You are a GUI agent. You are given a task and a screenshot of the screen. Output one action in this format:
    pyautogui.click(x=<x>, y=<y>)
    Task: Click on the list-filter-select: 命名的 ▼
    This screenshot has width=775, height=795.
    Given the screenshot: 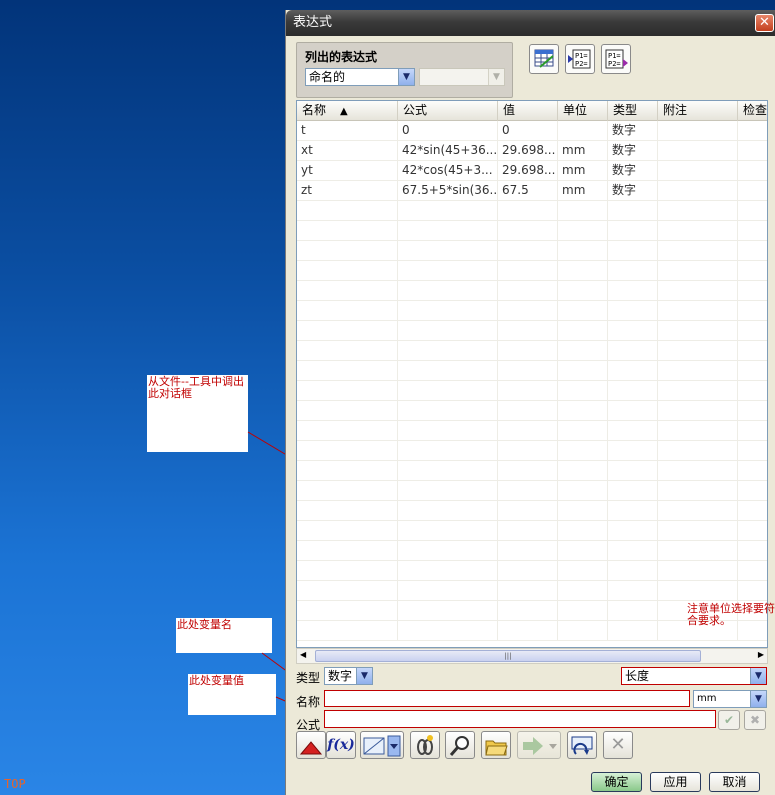 What is the action you would take?
    pyautogui.click(x=360, y=77)
    